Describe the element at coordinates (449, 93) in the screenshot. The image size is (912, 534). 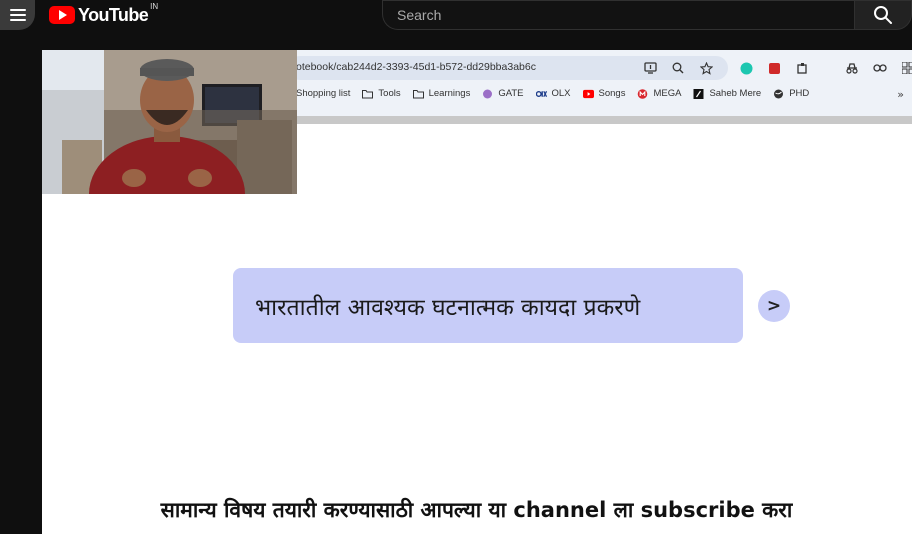
I see `bookmark-label: Learnings` at that location.